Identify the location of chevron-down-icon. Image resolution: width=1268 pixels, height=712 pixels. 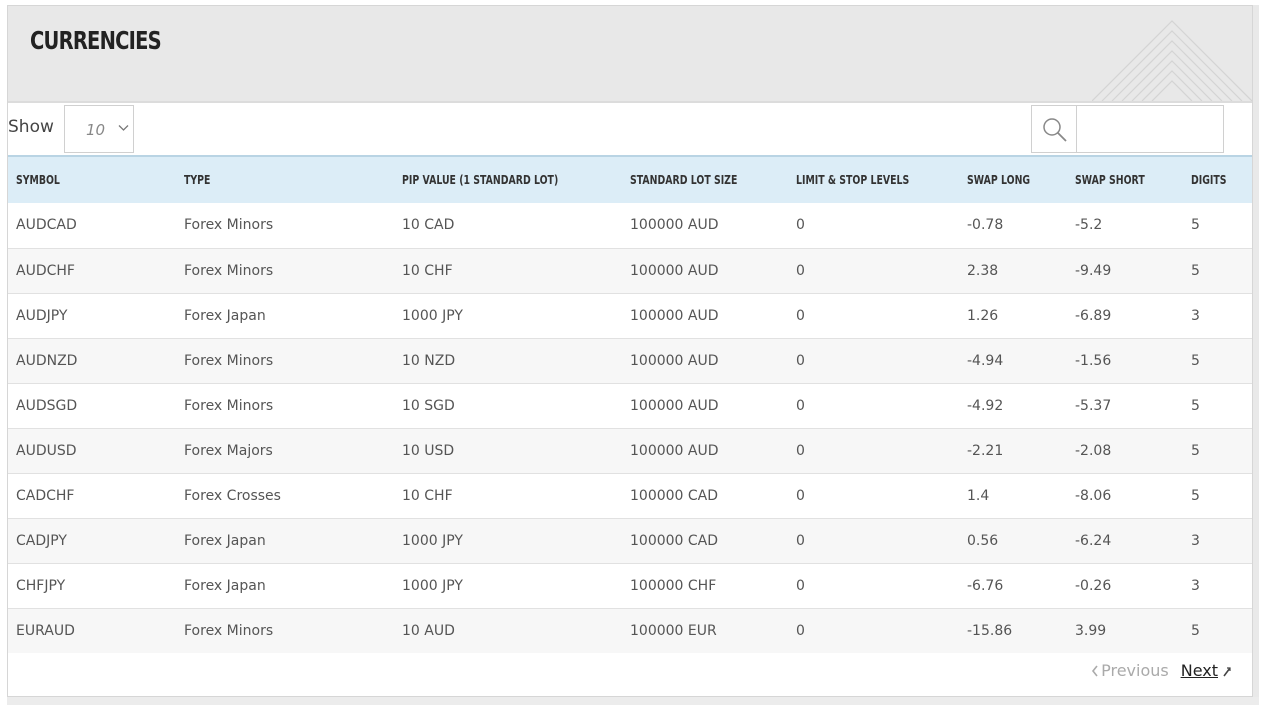
(123, 128).